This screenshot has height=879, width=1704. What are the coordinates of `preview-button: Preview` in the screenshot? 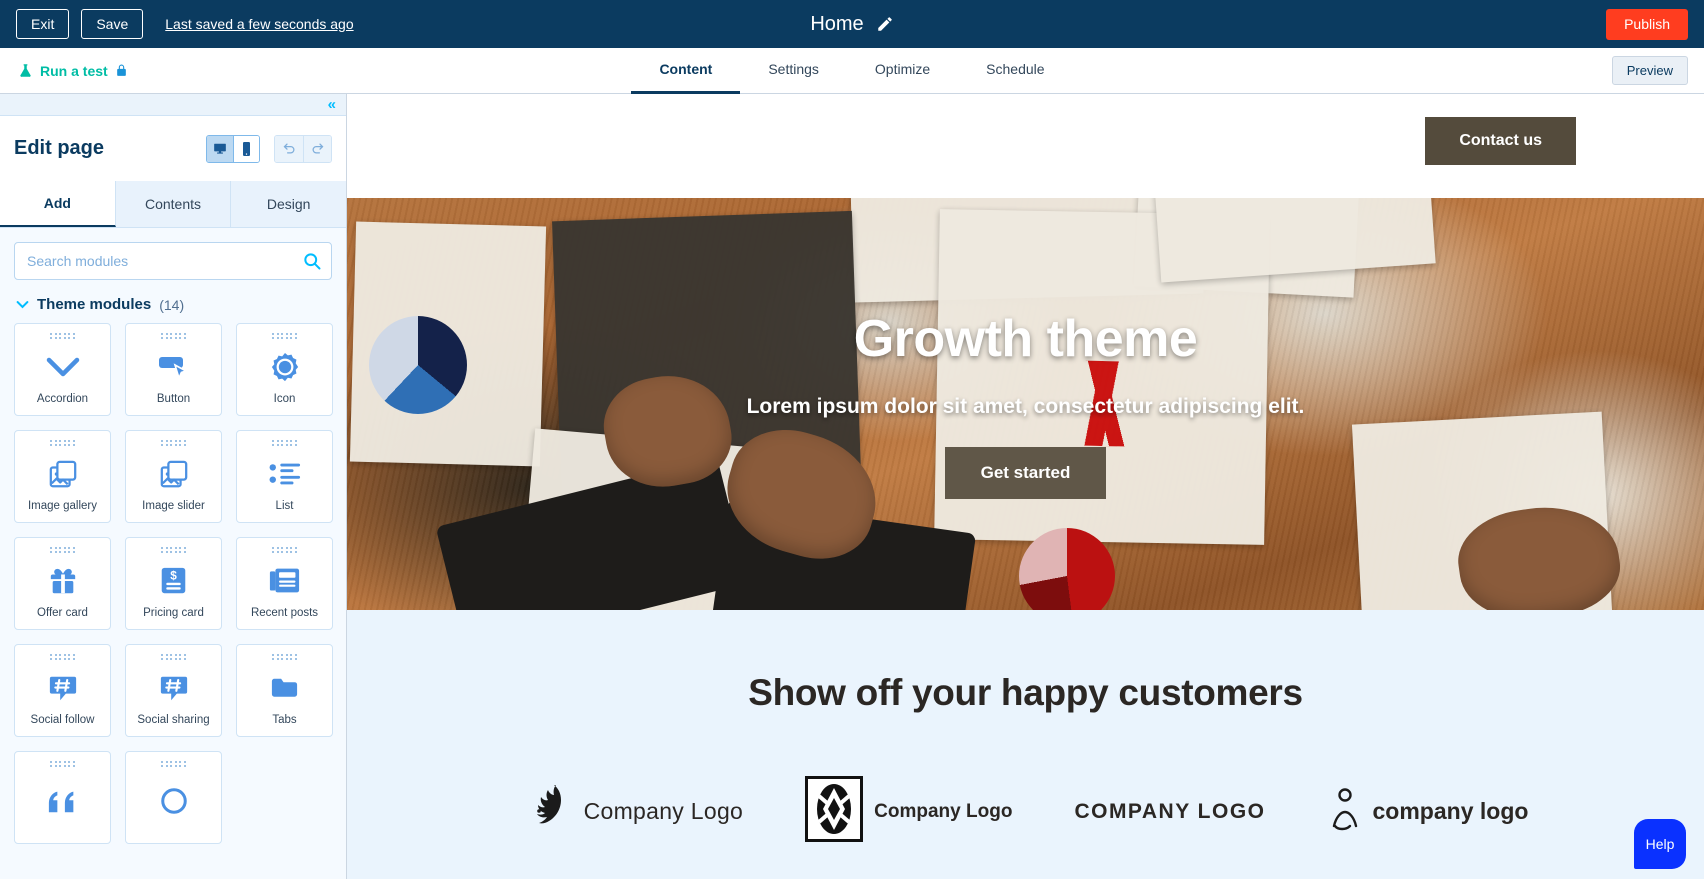 It's located at (1649, 70).